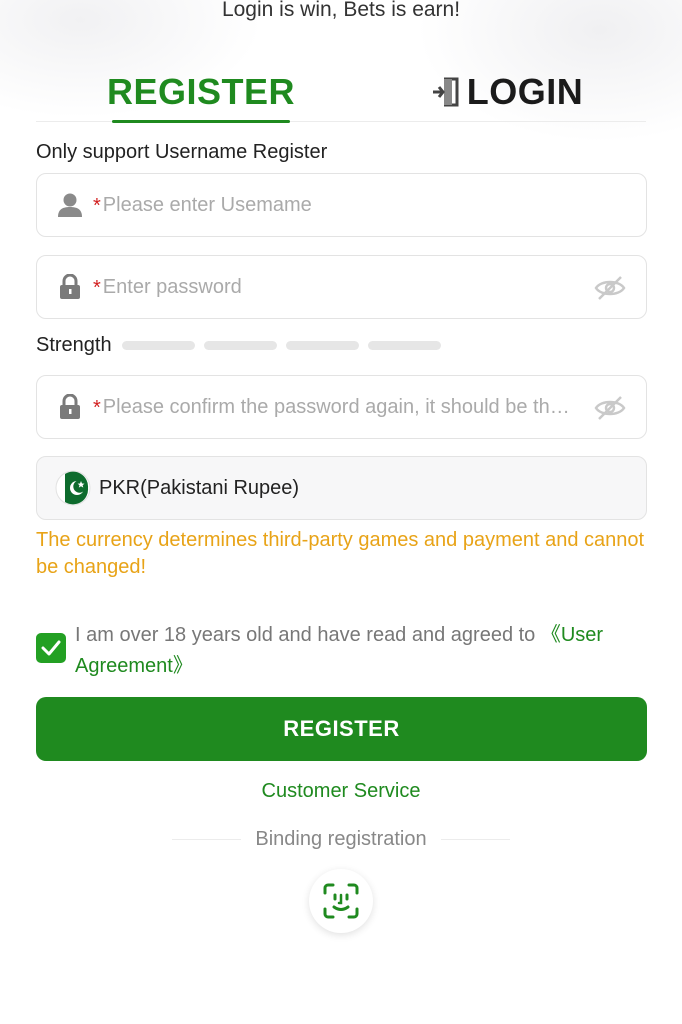 Image resolution: width=682 pixels, height=1024 pixels. I want to click on register-button: REGISTER, so click(341, 729).